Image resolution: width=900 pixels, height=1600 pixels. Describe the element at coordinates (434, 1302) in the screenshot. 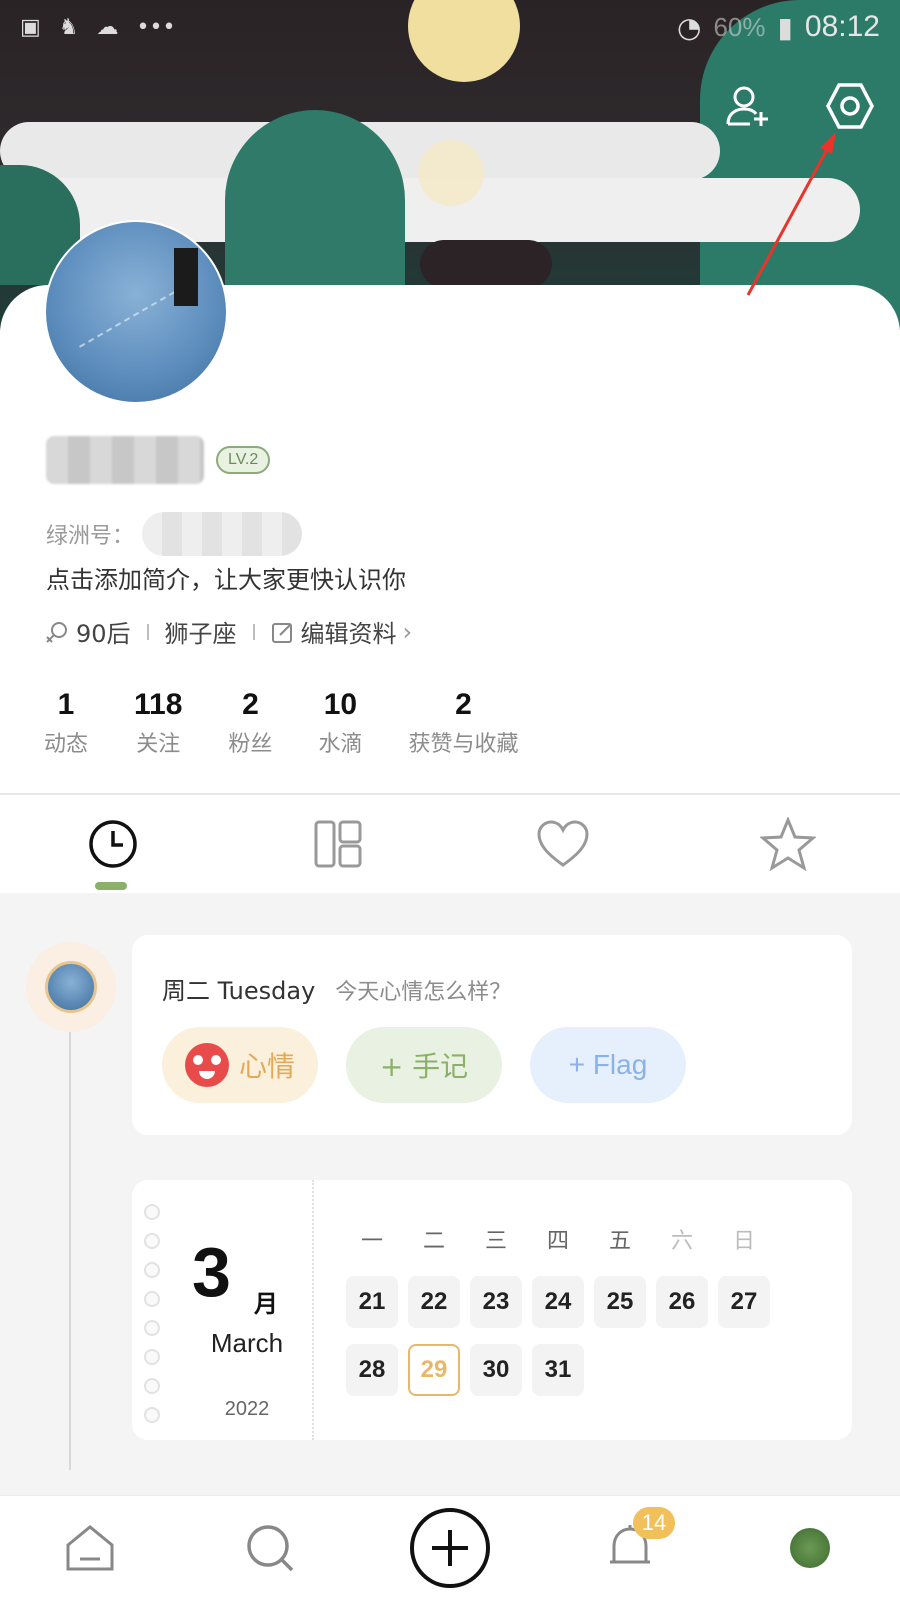

I see `calendar-day: 22` at that location.